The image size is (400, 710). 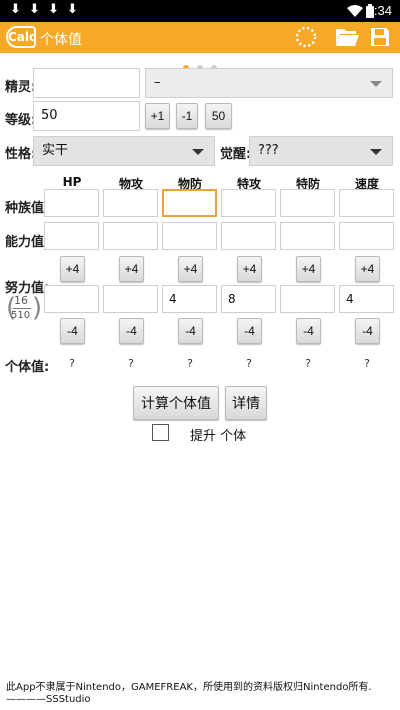 What do you see at coordinates (246, 403) in the screenshot?
I see `details-button: 详情` at bounding box center [246, 403].